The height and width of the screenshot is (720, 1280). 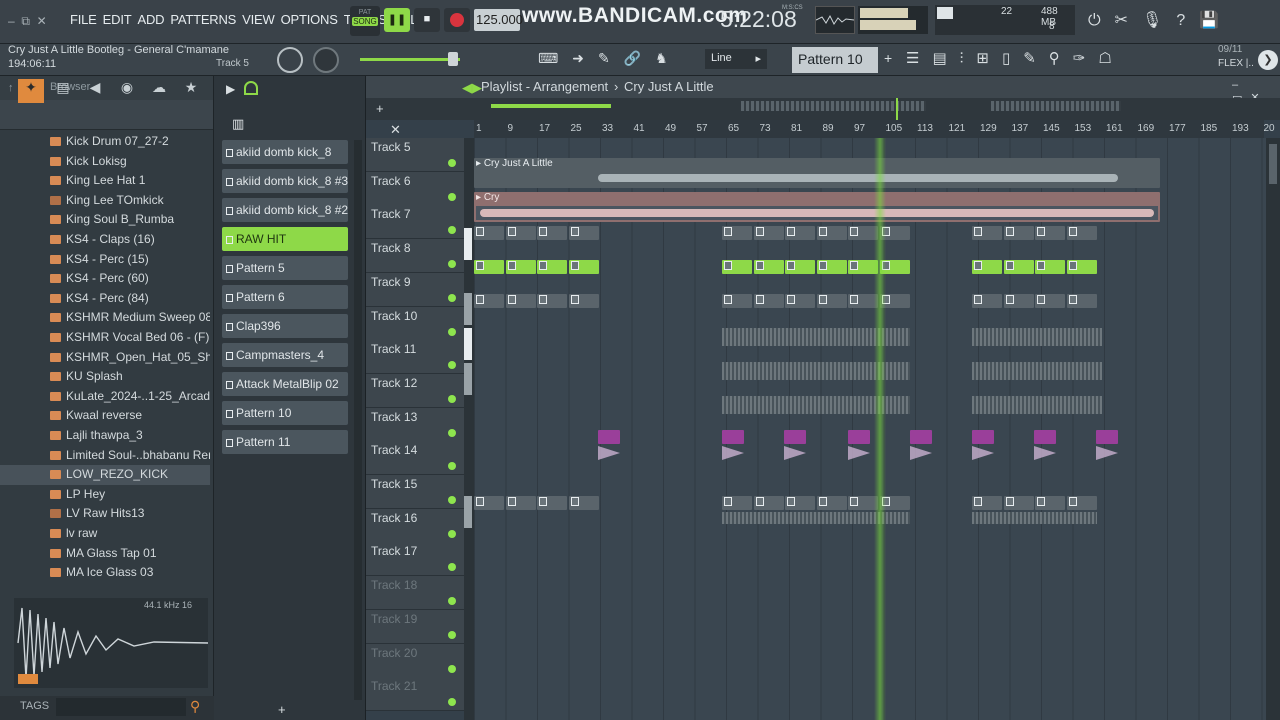 I want to click on pattern-item: Pattern 10, so click(x=285, y=413).